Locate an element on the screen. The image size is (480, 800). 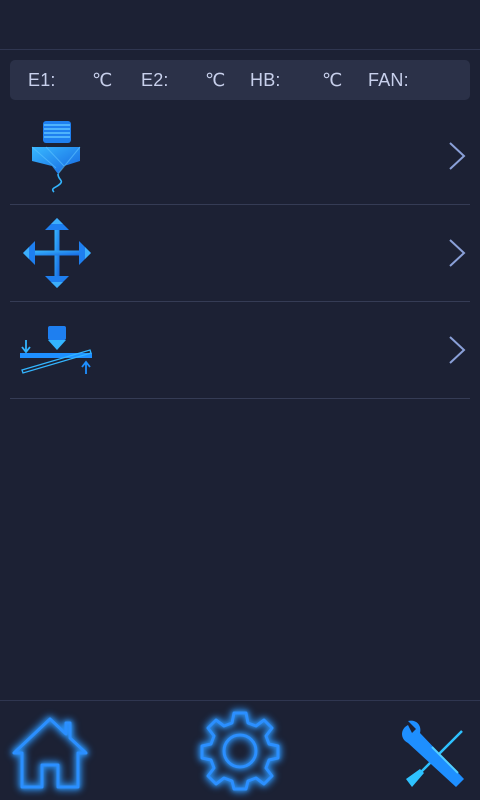
tools-icon is located at coordinates (434, 751).